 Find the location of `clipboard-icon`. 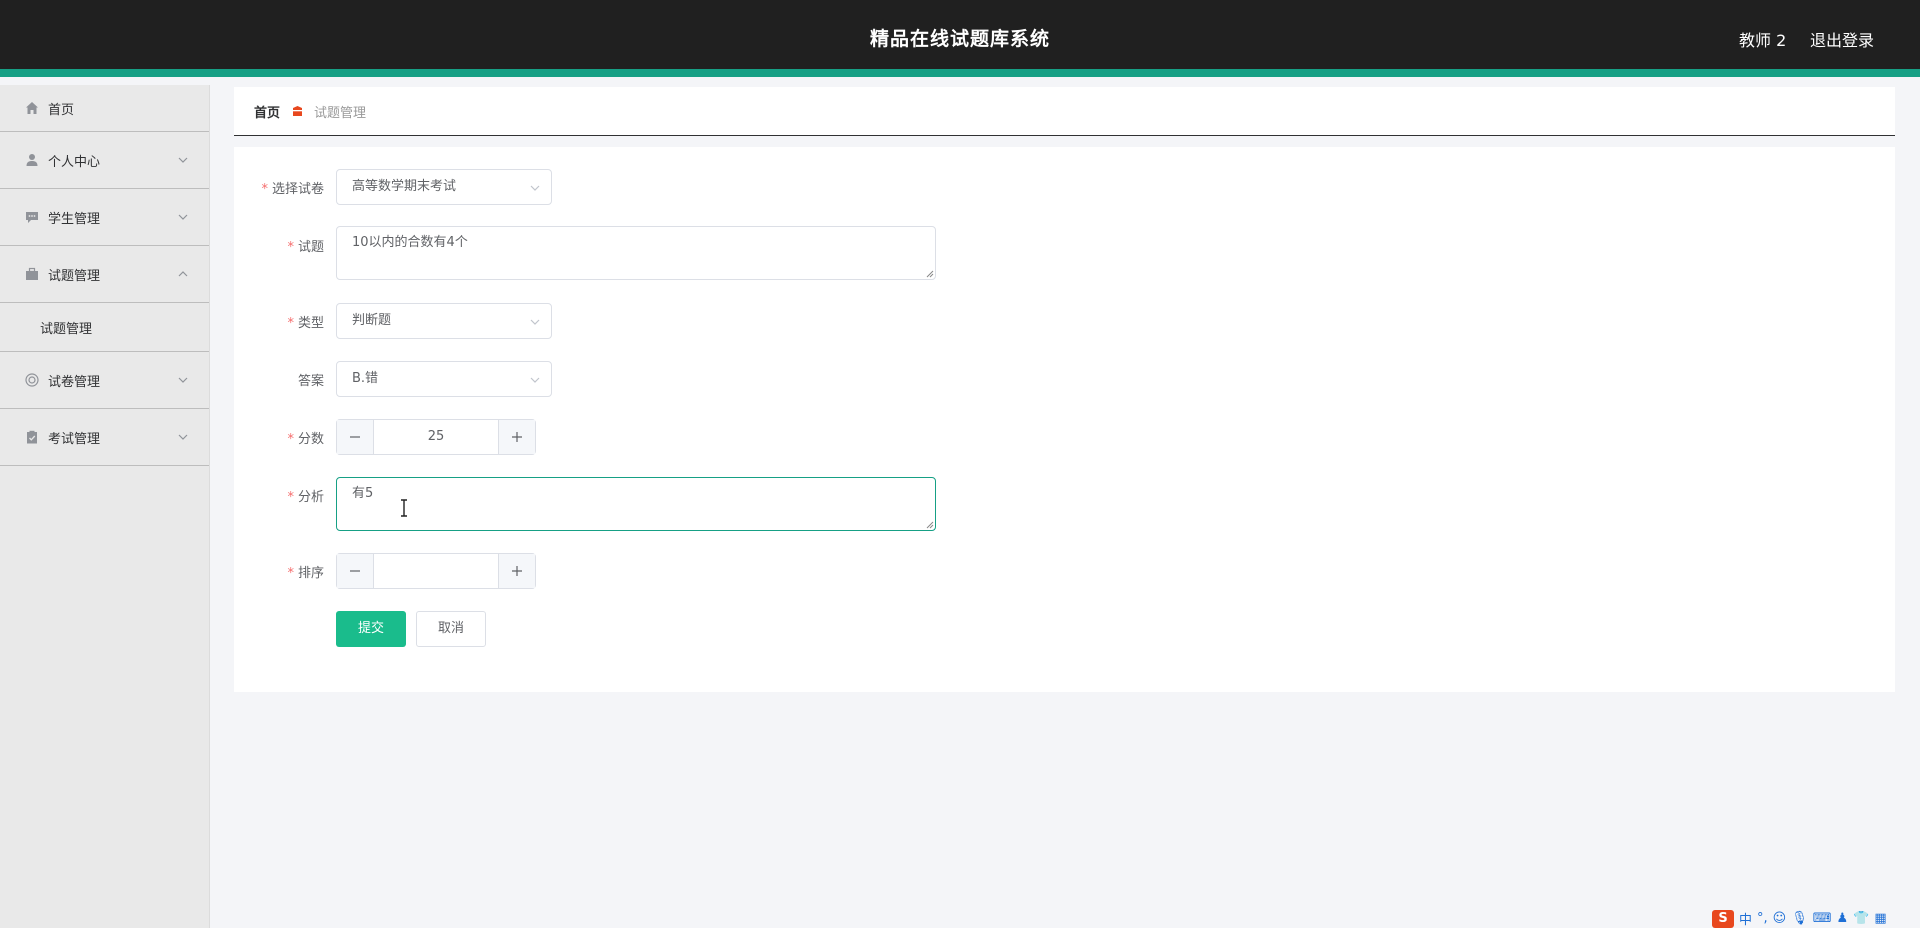

clipboard-icon is located at coordinates (32, 437).